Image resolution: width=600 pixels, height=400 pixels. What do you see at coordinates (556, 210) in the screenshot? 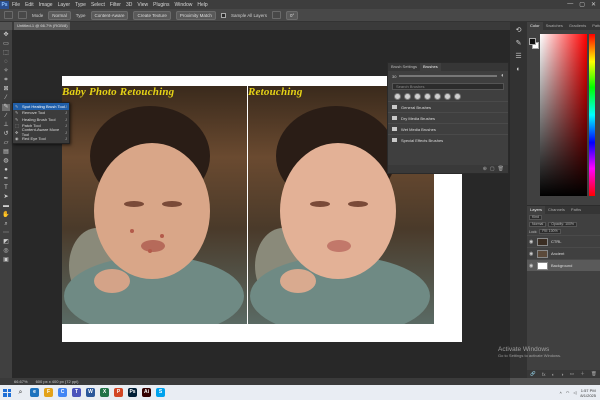
I see `tab-channels: Channels` at bounding box center [556, 210].